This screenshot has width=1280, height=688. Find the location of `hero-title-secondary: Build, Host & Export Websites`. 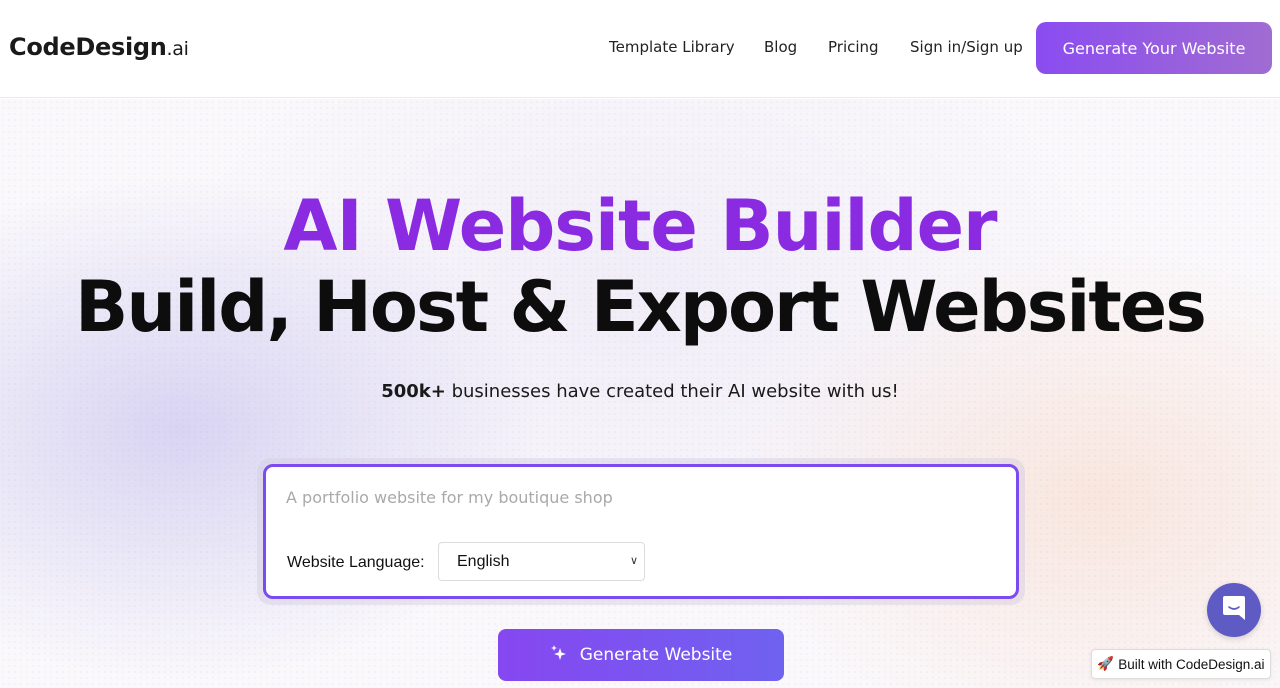

hero-title-secondary: Build, Host & Export Websites is located at coordinates (641, 307).